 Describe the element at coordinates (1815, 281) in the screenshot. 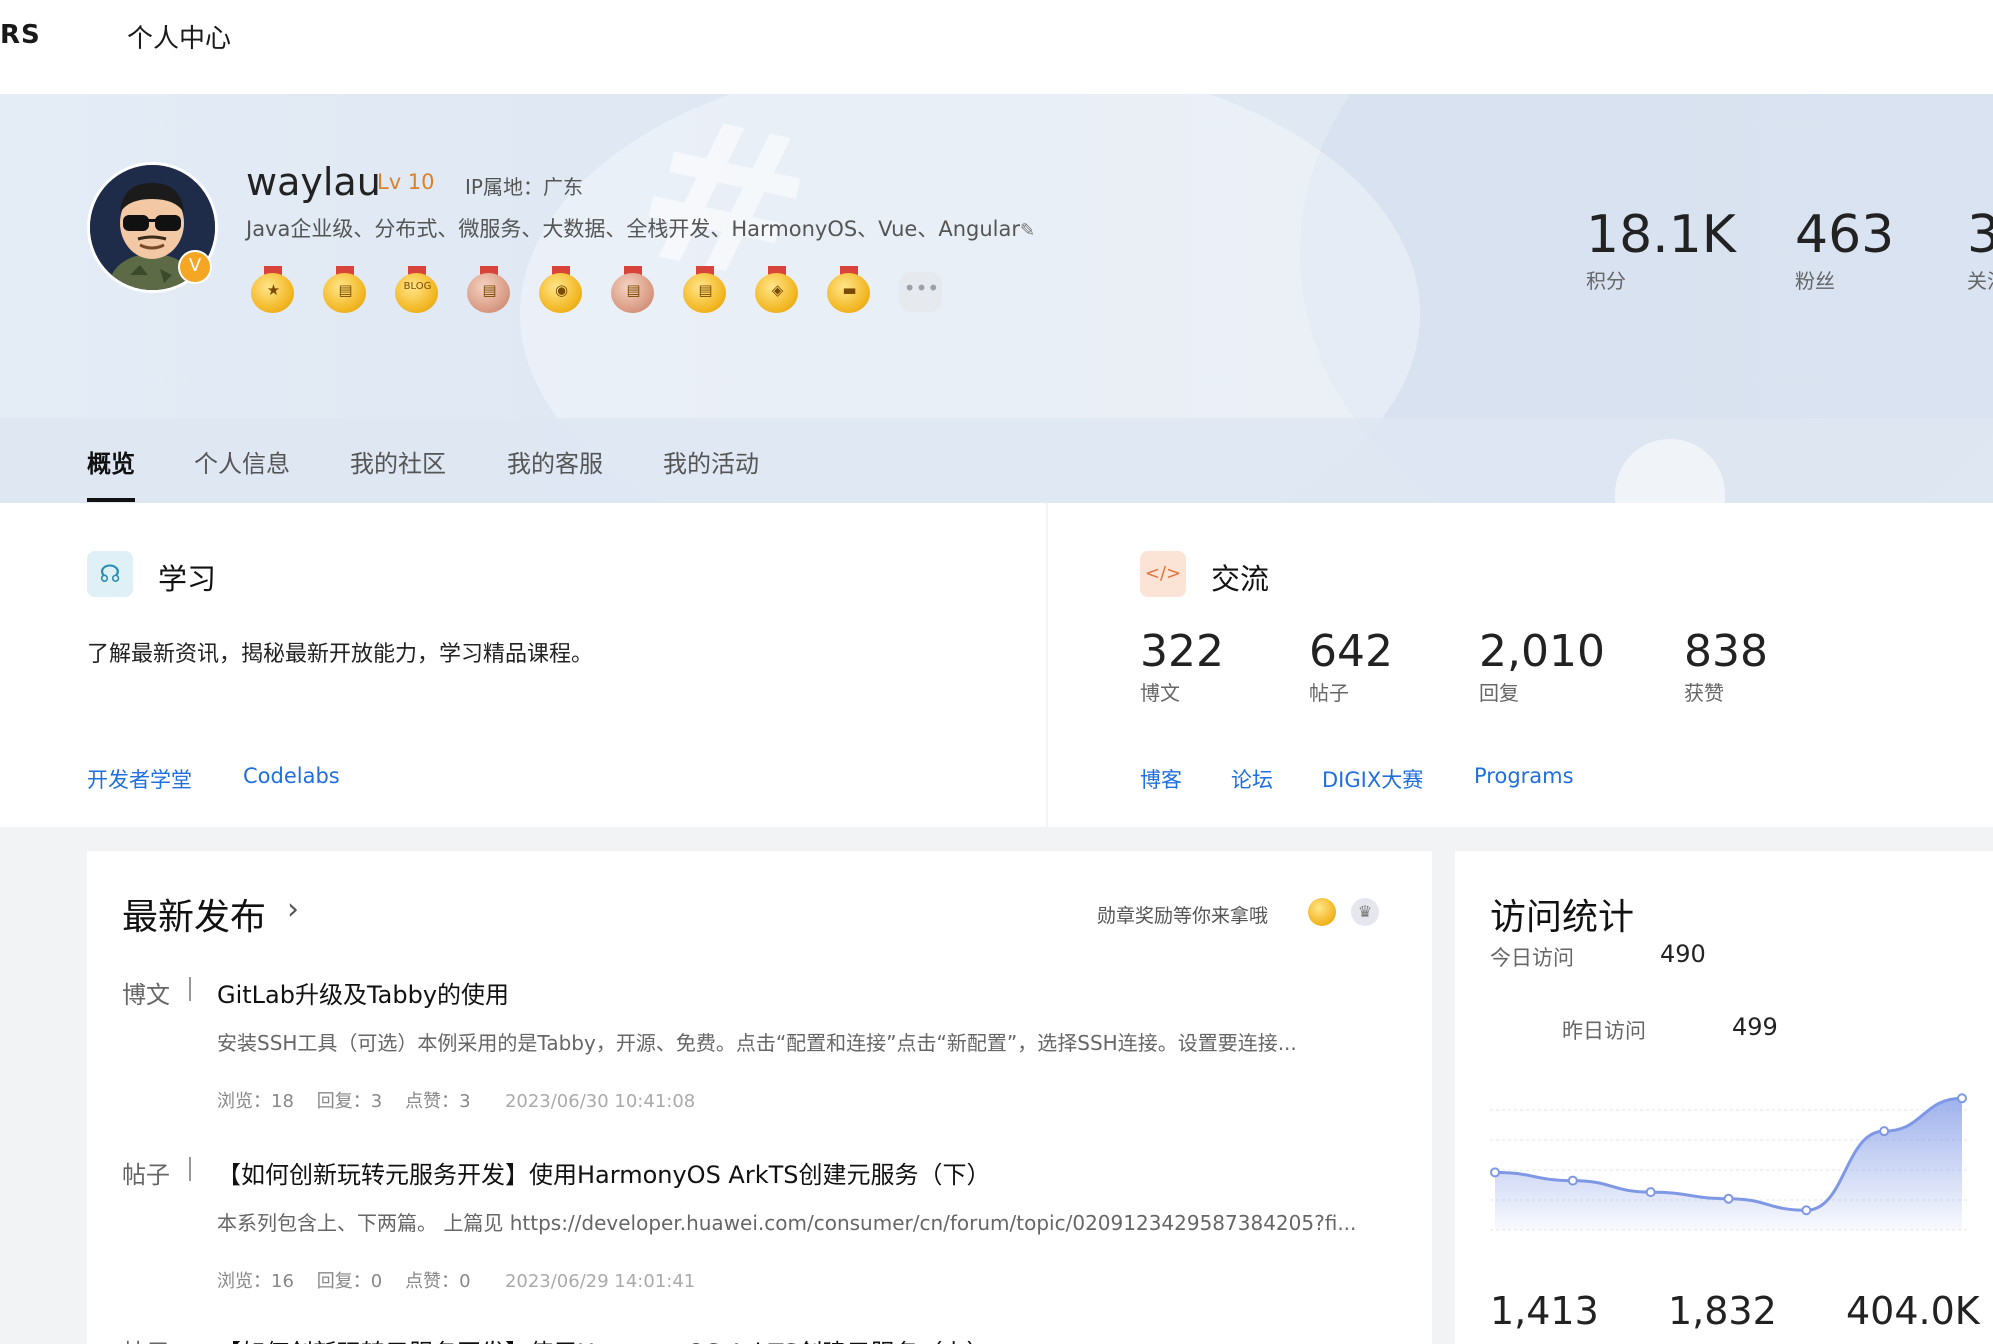

I see `stat-label: 粉丝` at that location.